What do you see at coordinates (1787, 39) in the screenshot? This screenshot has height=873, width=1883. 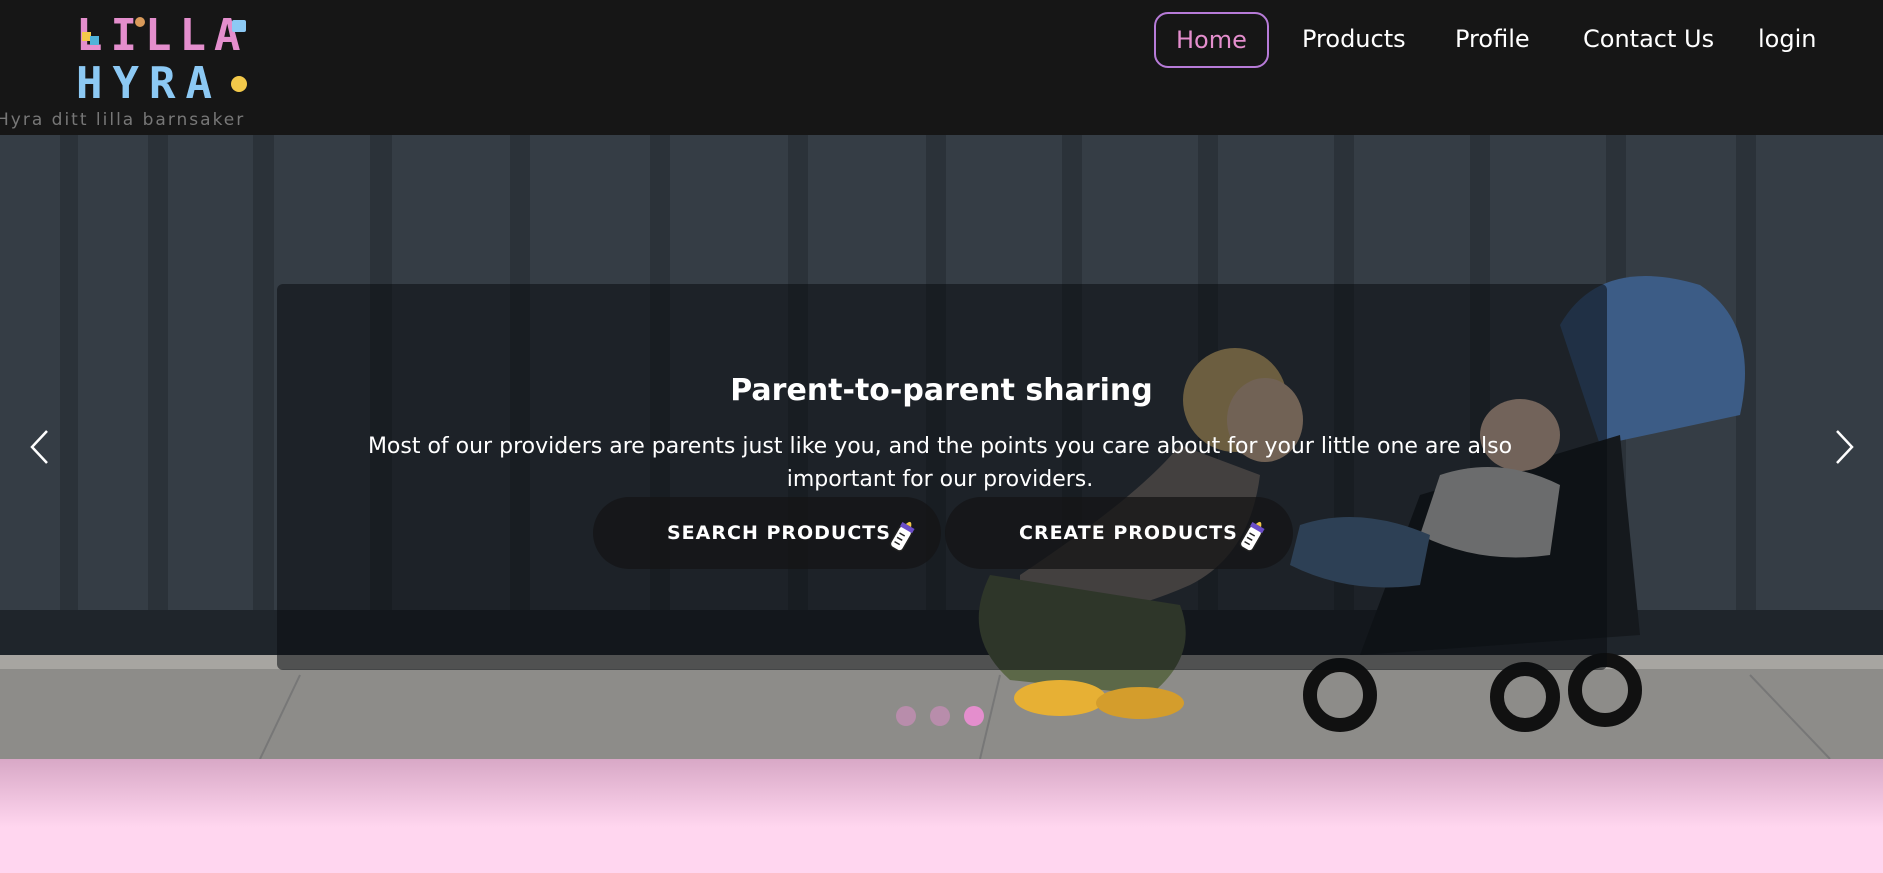 I see `nav-login: login` at bounding box center [1787, 39].